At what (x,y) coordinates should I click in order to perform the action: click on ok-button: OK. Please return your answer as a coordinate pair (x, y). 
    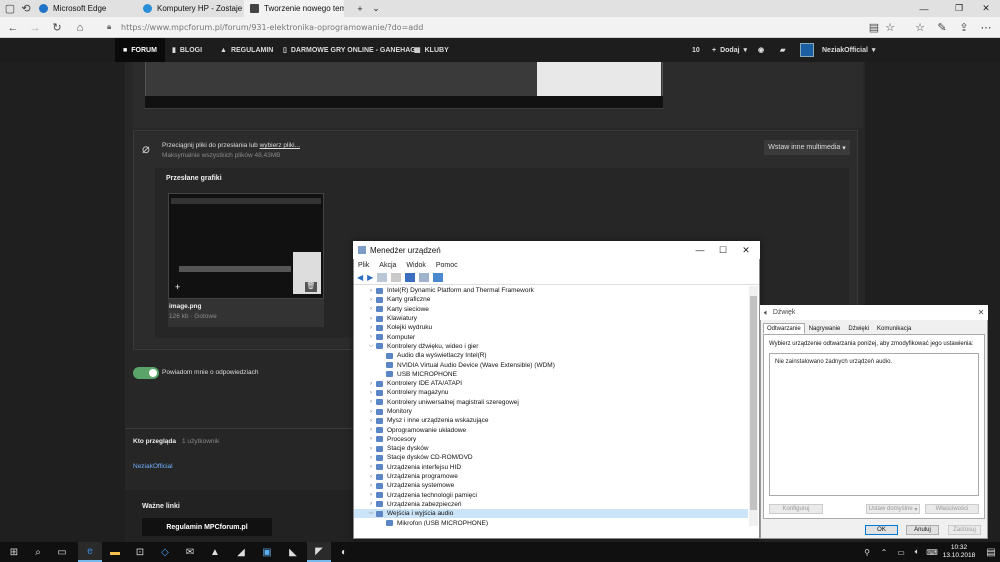
    Looking at the image, I should click on (881, 530).